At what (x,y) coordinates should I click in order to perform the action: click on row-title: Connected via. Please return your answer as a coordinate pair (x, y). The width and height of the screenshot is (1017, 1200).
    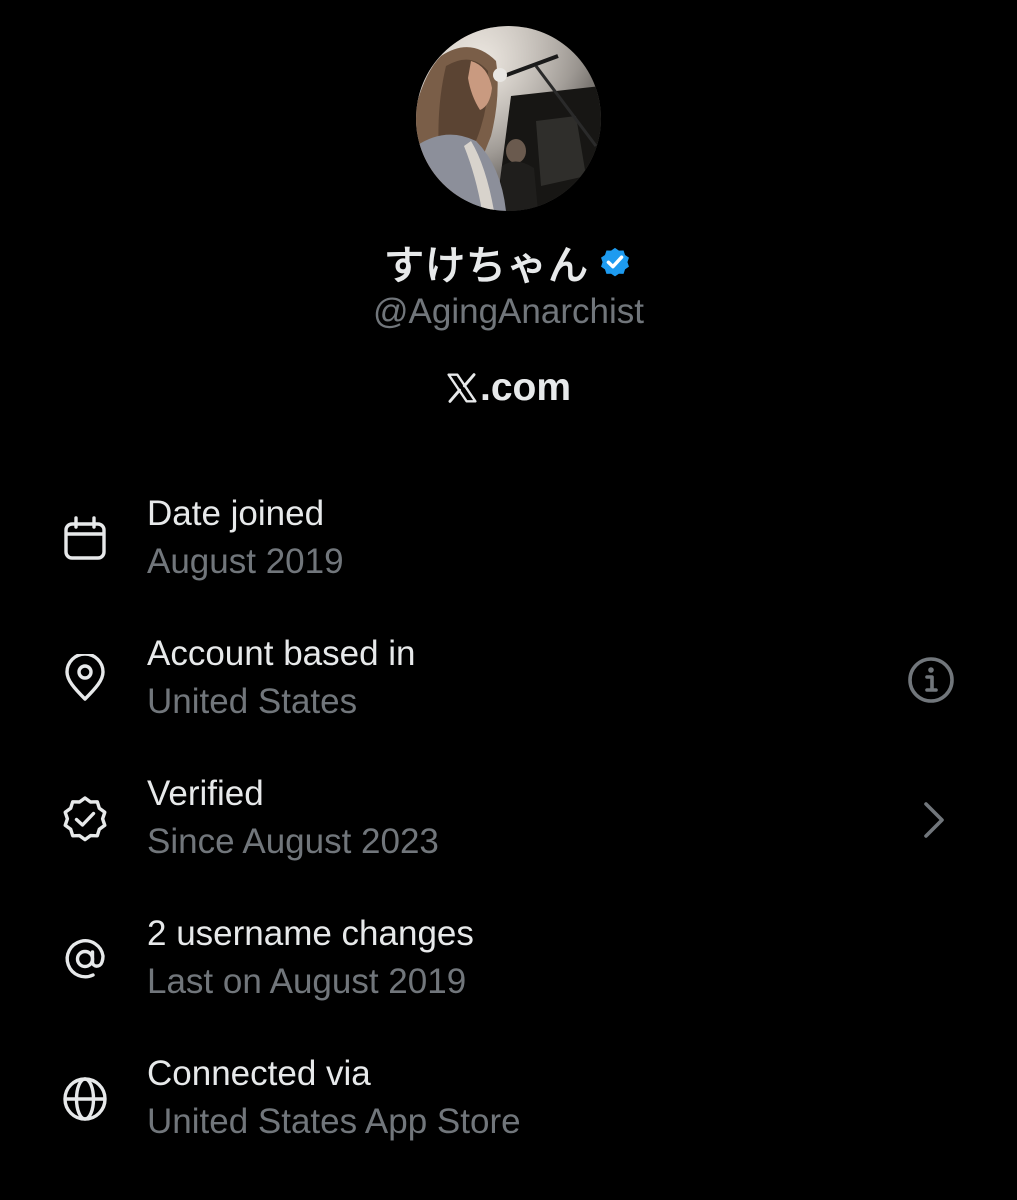
    Looking at the image, I should click on (259, 1073).